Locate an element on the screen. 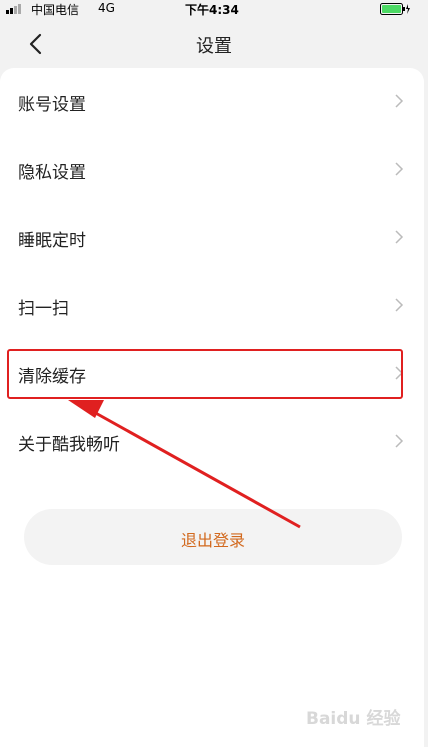  network-type: 4G is located at coordinates (106, 8).